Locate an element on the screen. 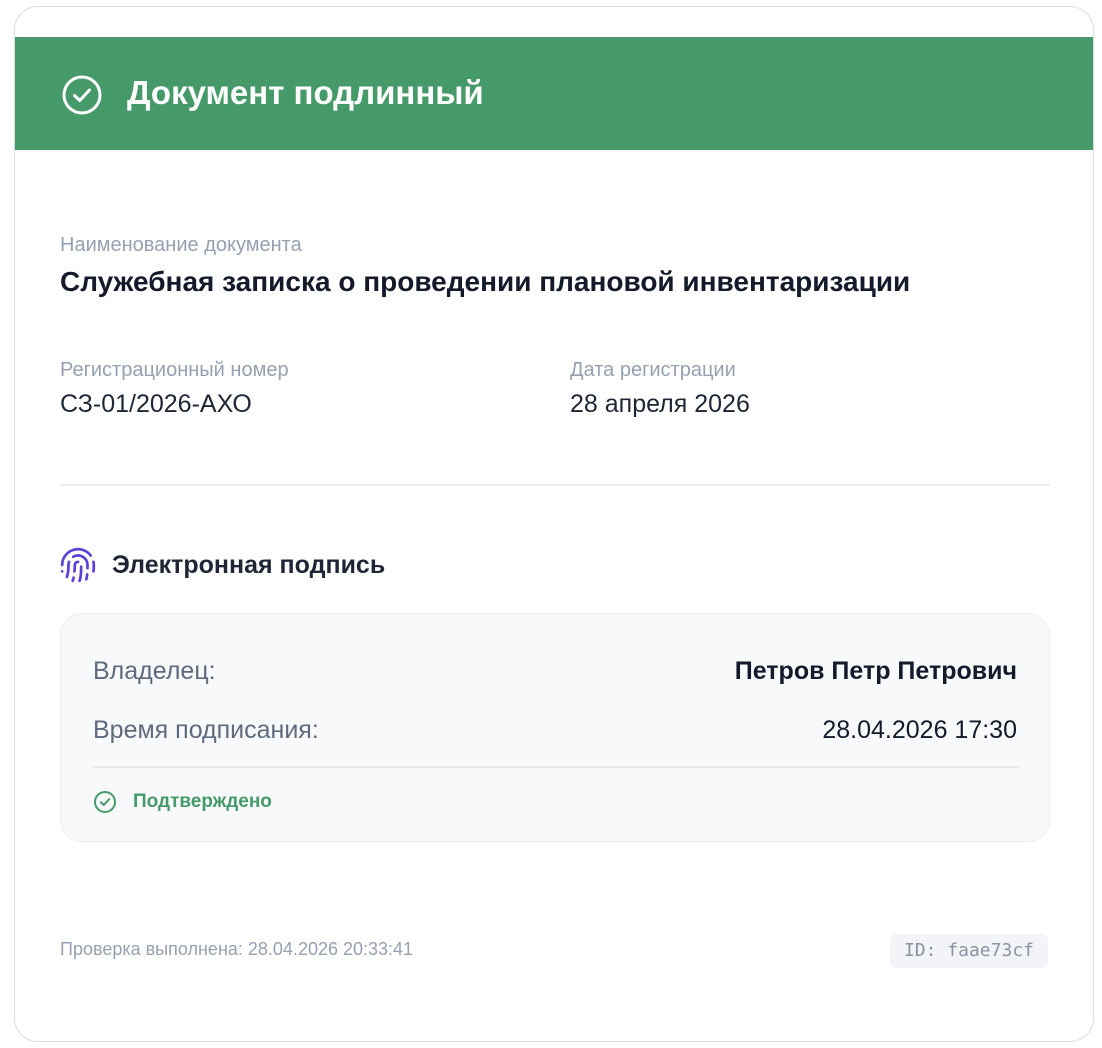 The height and width of the screenshot is (1048, 1102). owner-label: Владелец: is located at coordinates (154, 671).